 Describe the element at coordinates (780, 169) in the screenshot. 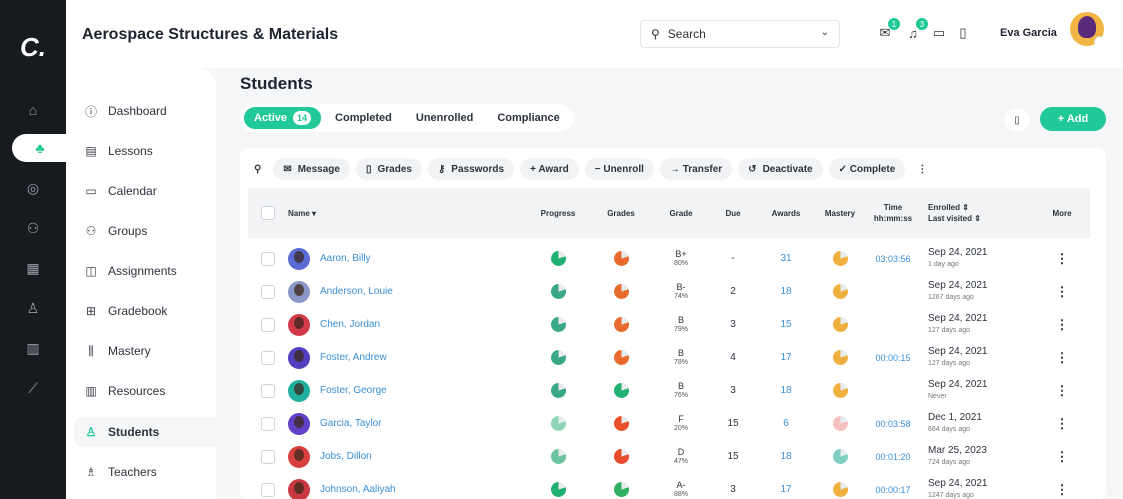

I see `deactivate-button: ↺ Deactivate` at that location.